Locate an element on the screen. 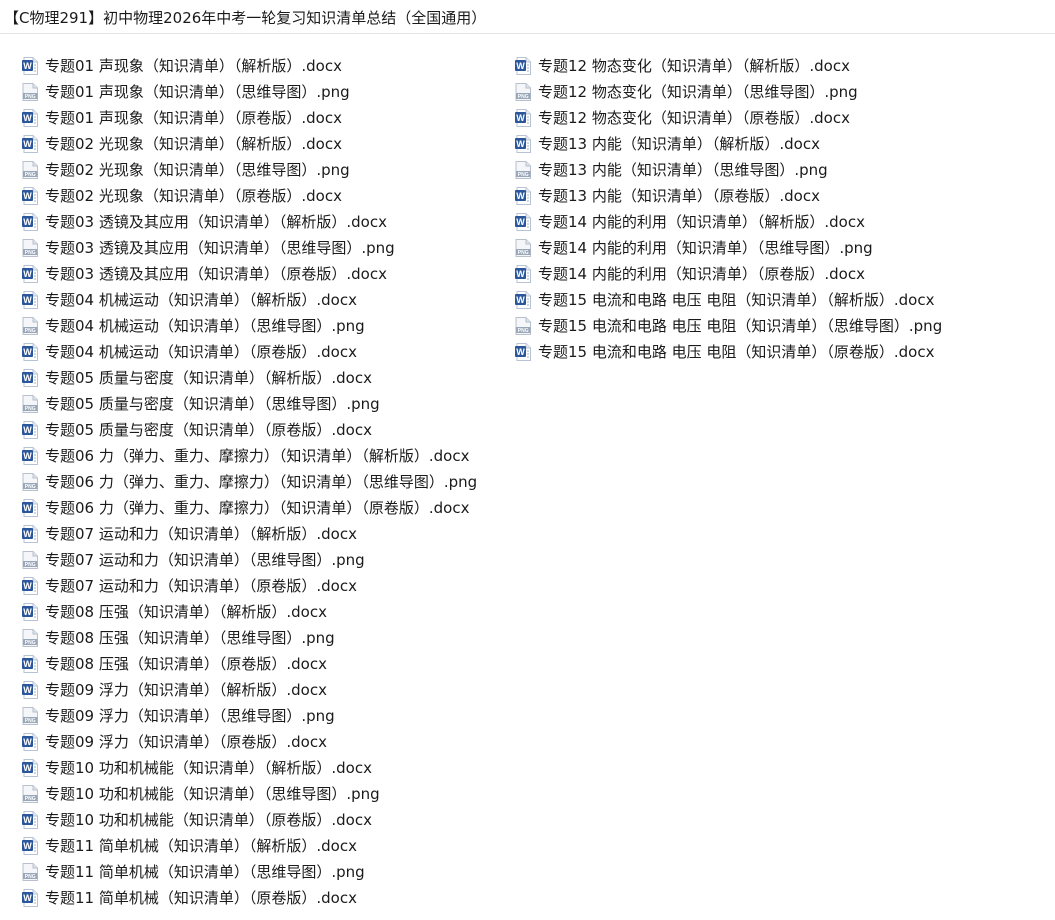 The height and width of the screenshot is (920, 1055). file-item: PNG 专题02 光现象（知识清单）（思维导图）.png is located at coordinates (249, 170).